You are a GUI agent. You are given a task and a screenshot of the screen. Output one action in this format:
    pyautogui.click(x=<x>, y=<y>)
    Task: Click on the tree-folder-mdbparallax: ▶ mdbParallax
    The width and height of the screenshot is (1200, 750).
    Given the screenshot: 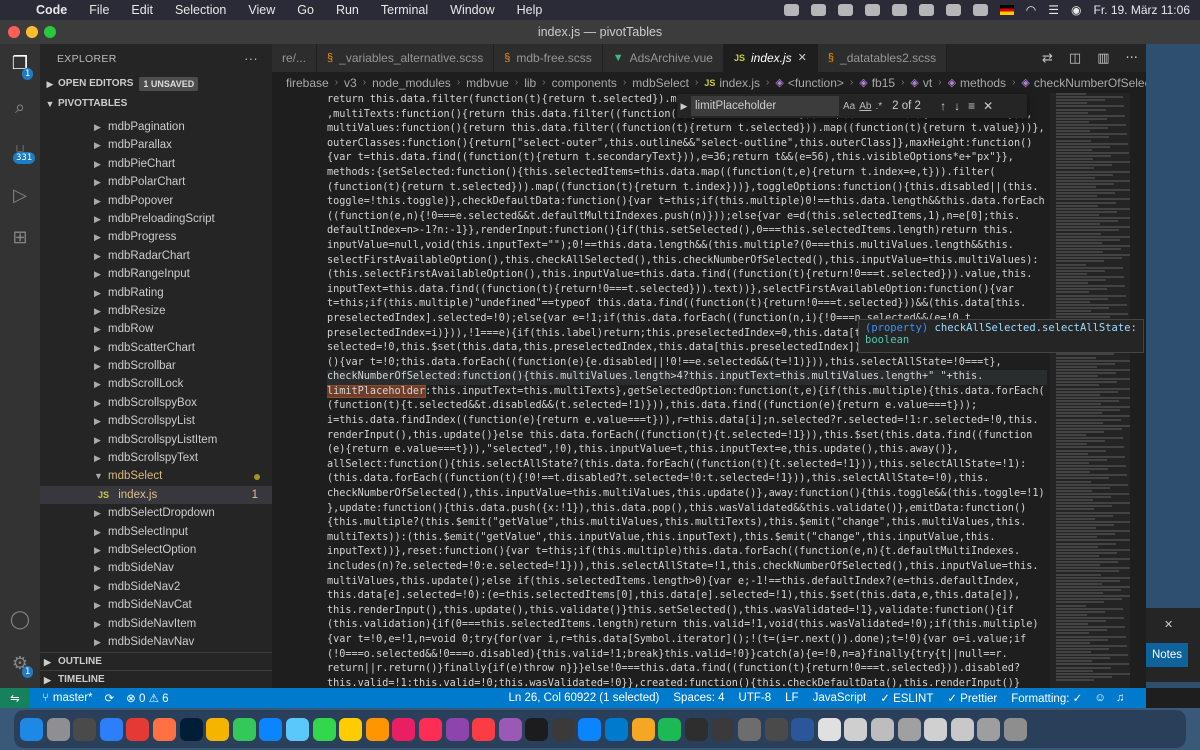 What is the action you would take?
    pyautogui.click(x=156, y=145)
    